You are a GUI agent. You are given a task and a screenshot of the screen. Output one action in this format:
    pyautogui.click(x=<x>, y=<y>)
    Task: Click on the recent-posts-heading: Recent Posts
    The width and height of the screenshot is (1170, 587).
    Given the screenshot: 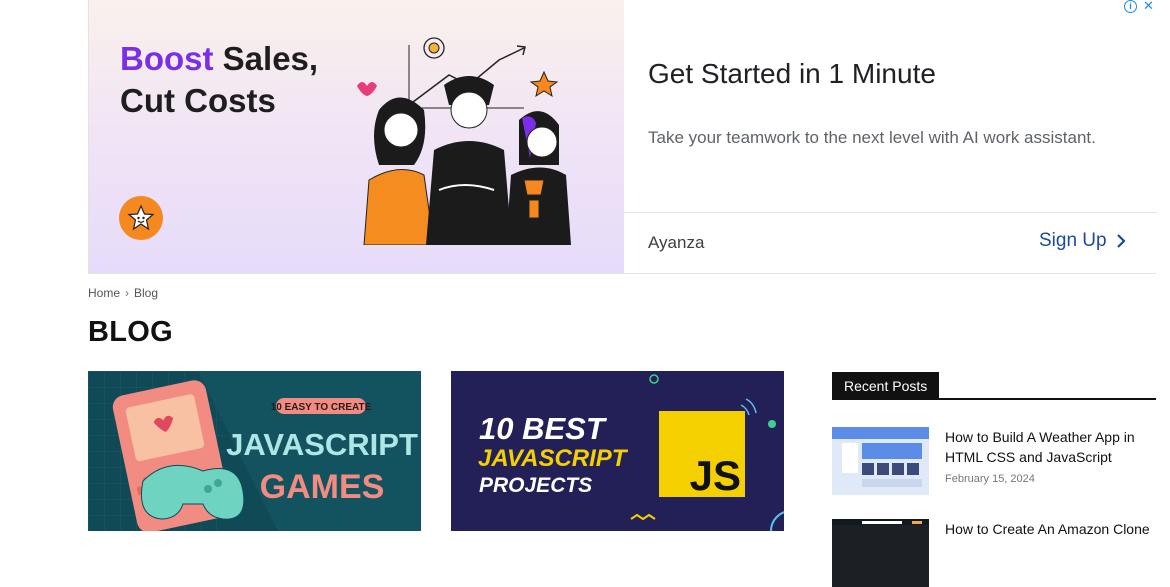 What is the action you would take?
    pyautogui.click(x=994, y=386)
    